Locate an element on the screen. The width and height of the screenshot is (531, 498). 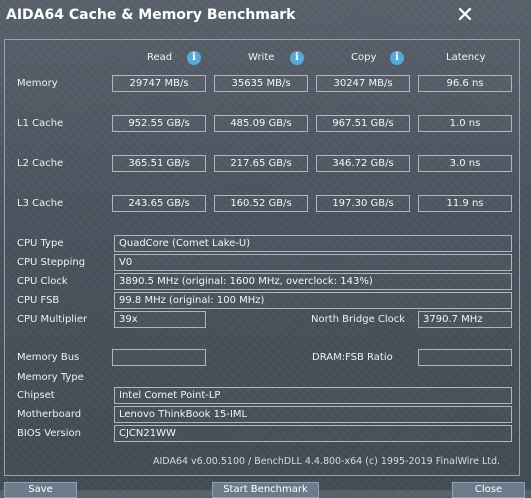
cpu-clock-label: CPU Clock is located at coordinates (42, 281).